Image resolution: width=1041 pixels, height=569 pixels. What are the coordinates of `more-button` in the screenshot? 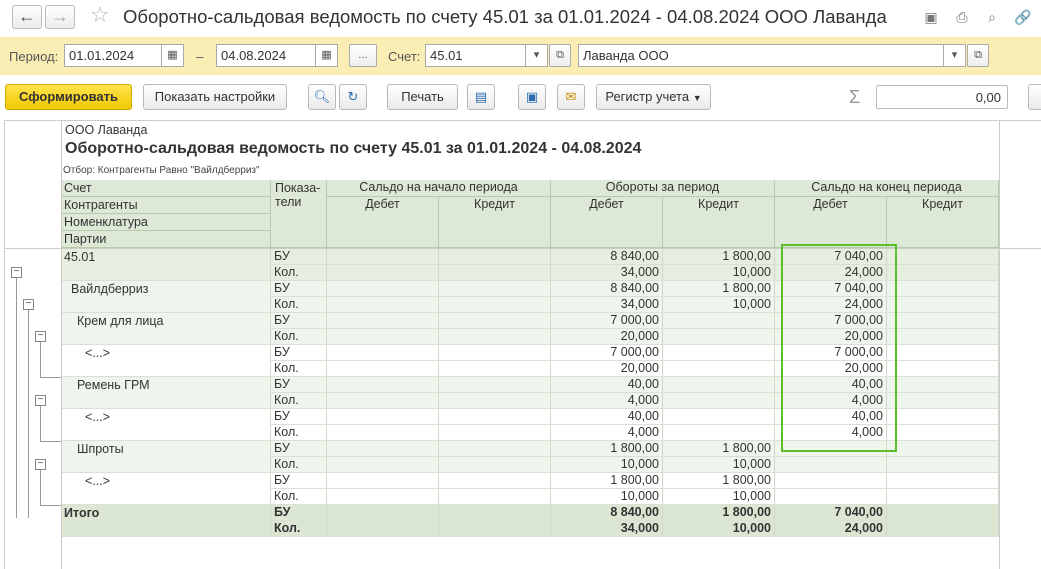 It's located at (1034, 97).